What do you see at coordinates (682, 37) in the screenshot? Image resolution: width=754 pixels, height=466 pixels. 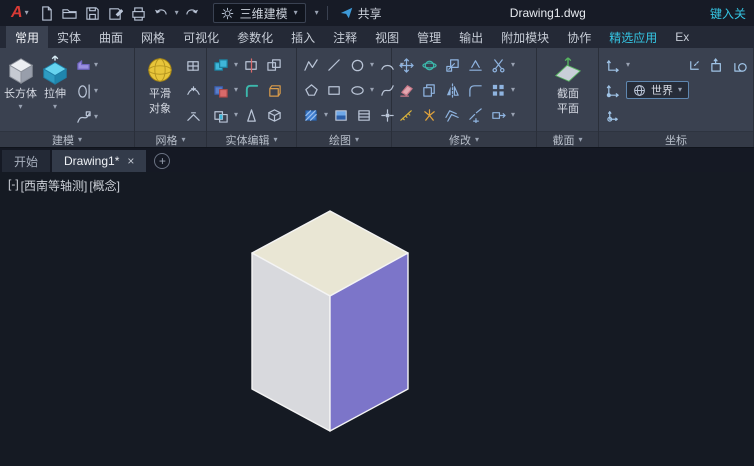 I see `ribbon-tab-express: Ex` at bounding box center [682, 37].